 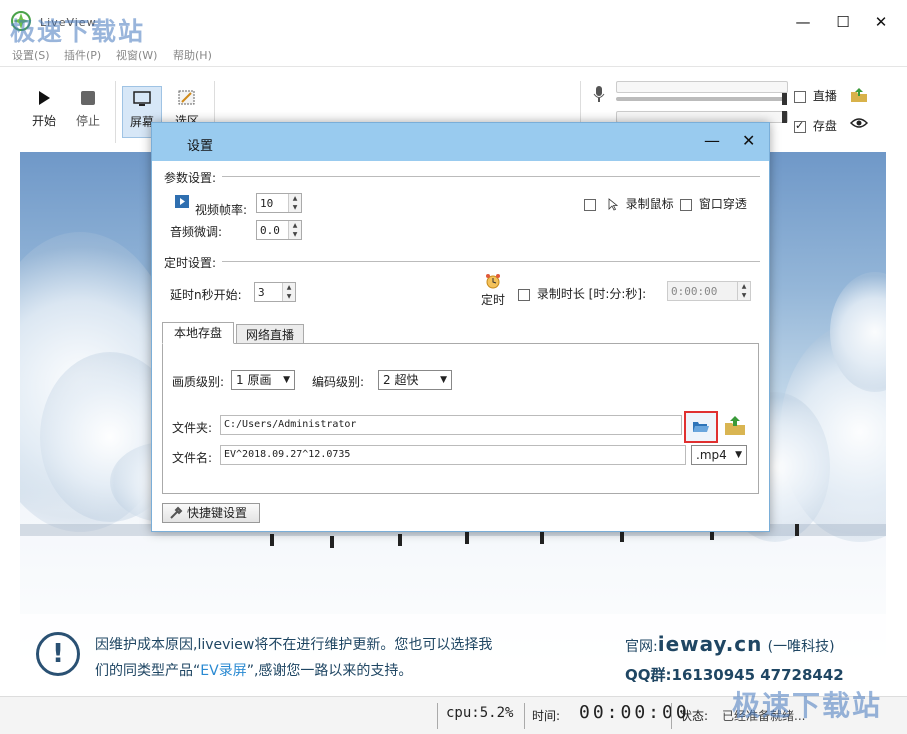 What do you see at coordinates (294, 645) in the screenshot?
I see `notice-line-1: 因维护成本原因,liveview将不在进行维护更新。您也可以选择我` at bounding box center [294, 645].